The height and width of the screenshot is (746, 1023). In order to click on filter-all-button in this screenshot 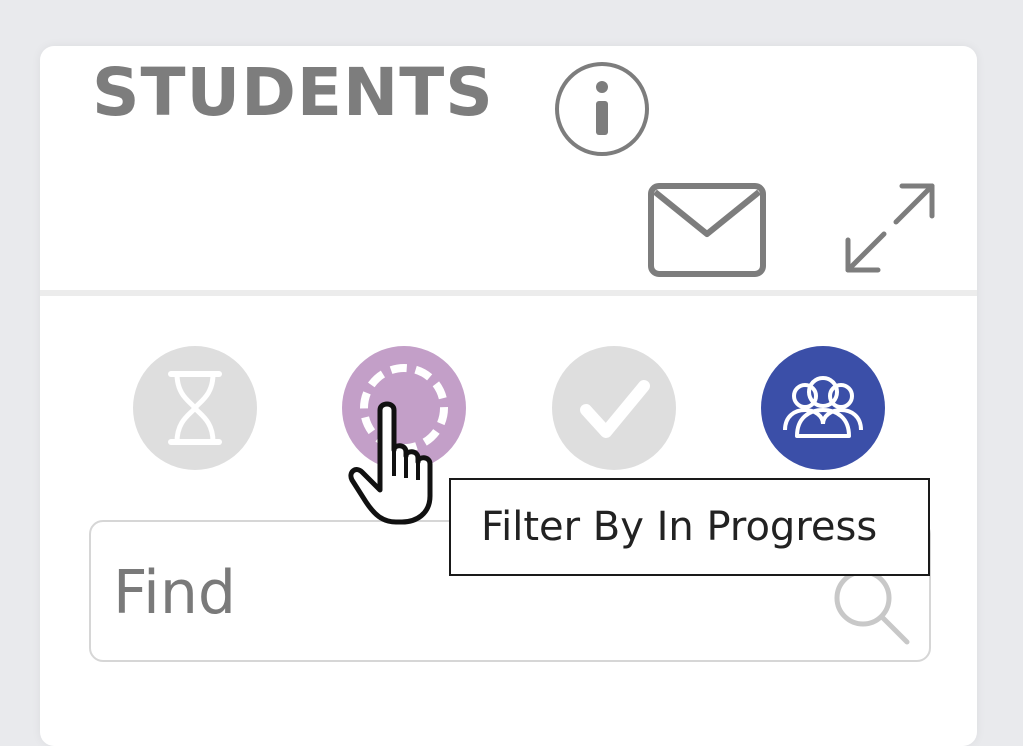, I will do `click(823, 408)`.